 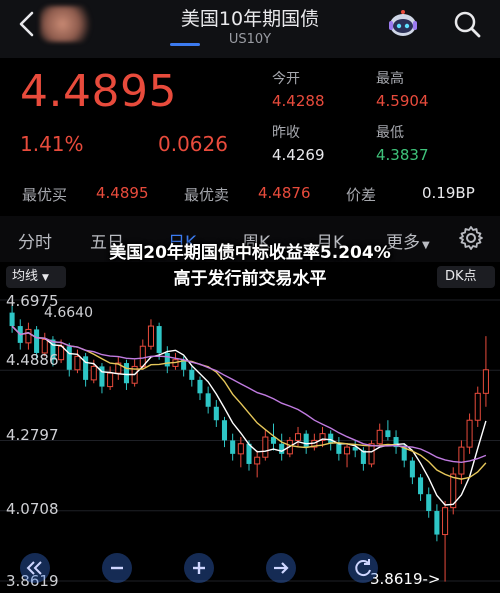 I want to click on spread-value: 0.19BP, so click(x=448, y=193).